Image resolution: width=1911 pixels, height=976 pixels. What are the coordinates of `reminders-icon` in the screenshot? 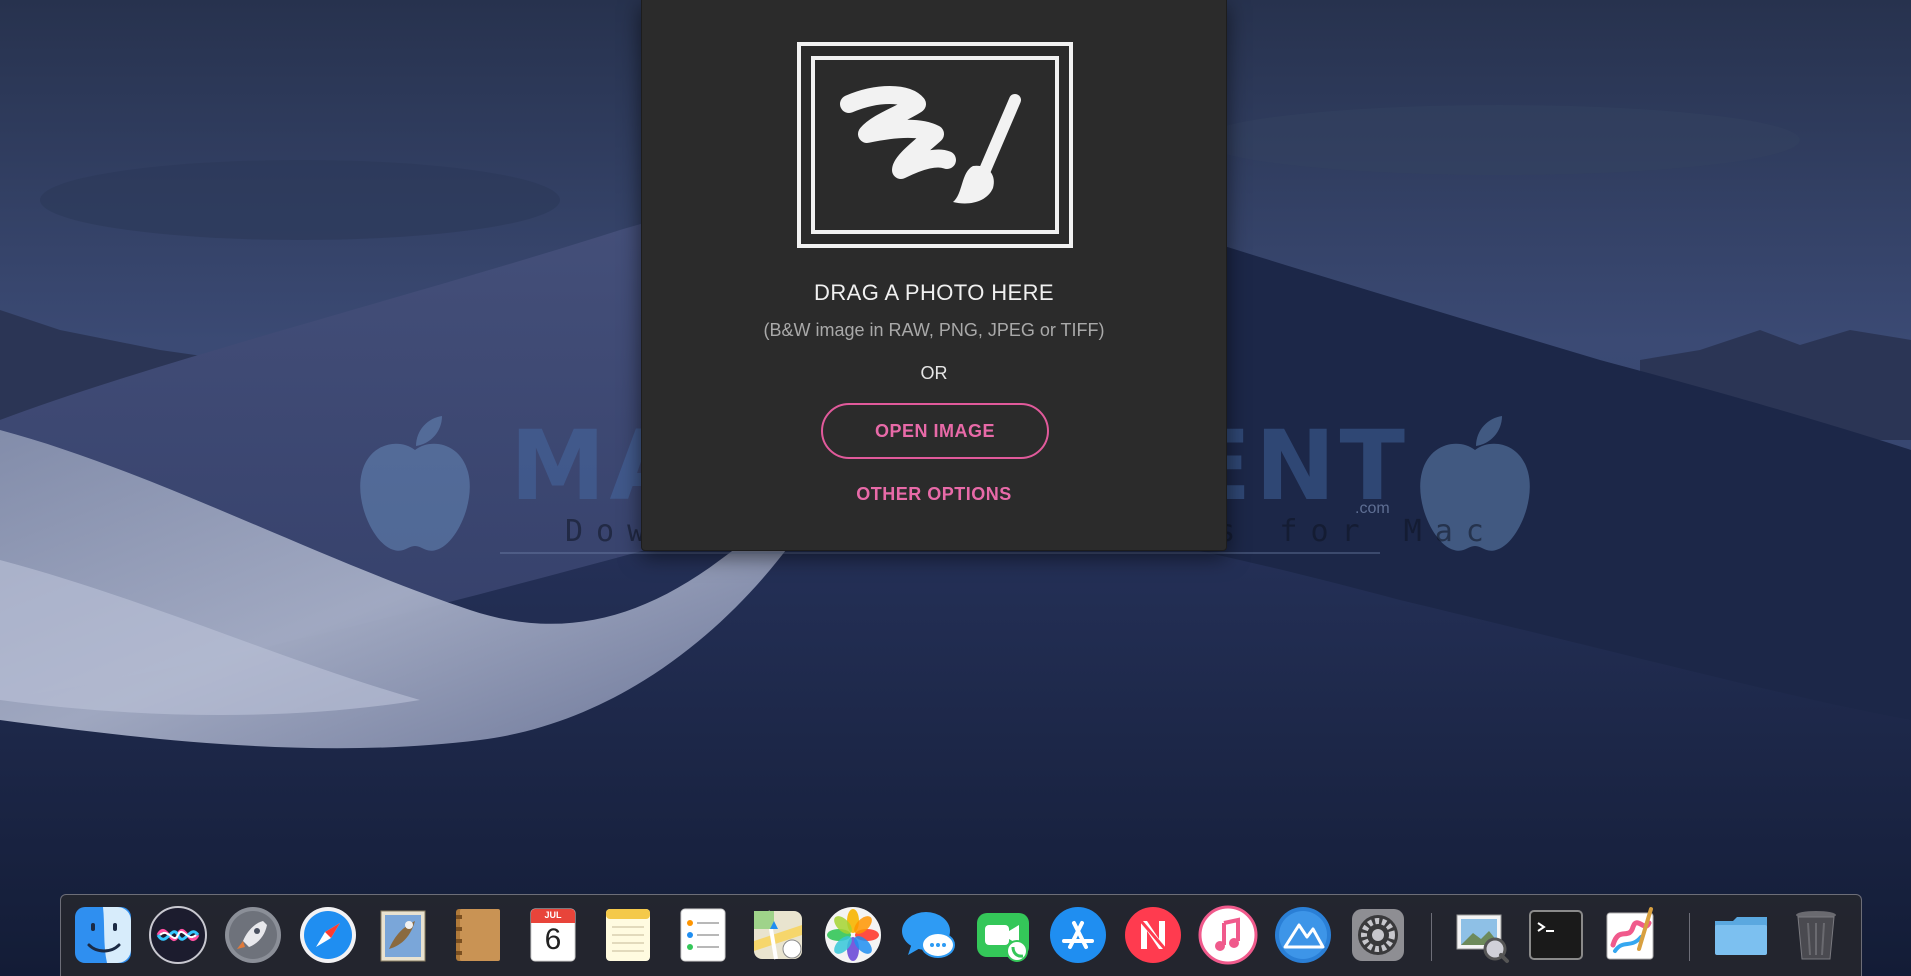 It's located at (703, 935).